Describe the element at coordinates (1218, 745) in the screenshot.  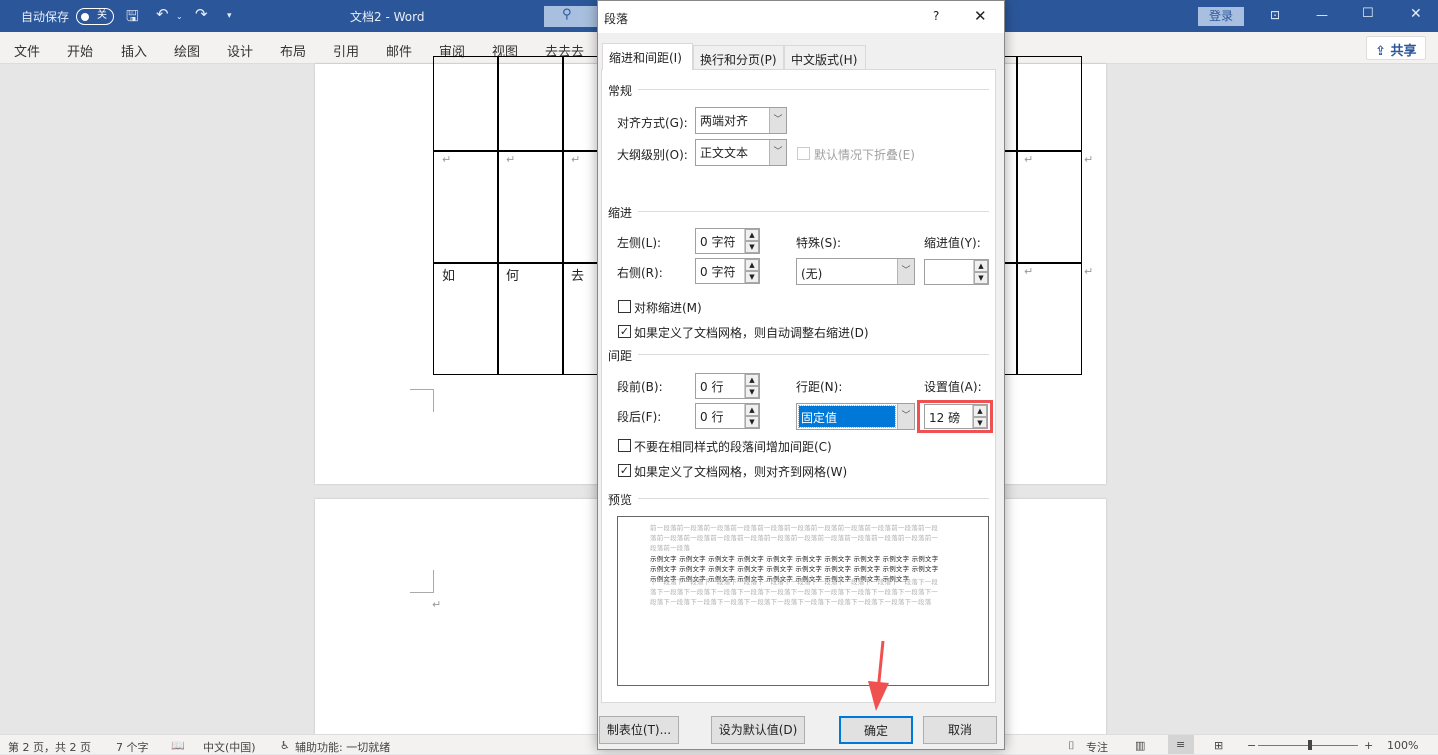
I see `web-layout-icon: ⊞` at that location.